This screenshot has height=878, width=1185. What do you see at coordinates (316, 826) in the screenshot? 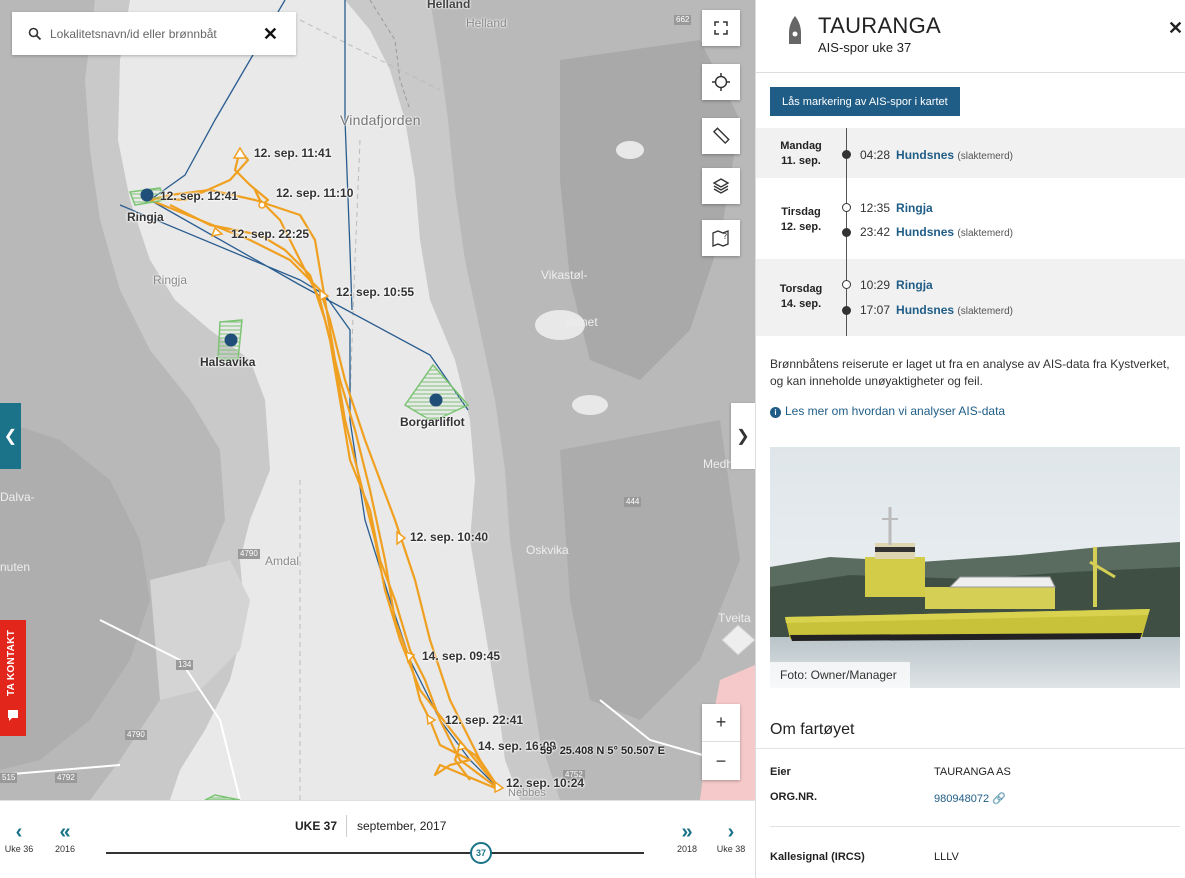
I see `week-label: UKE 37` at bounding box center [316, 826].